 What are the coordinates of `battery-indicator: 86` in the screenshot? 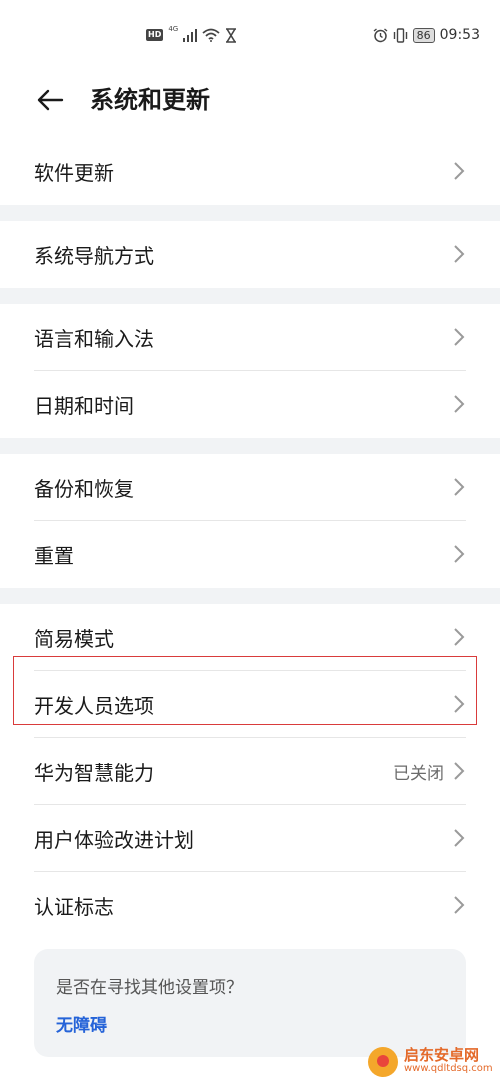 It's located at (423, 35).